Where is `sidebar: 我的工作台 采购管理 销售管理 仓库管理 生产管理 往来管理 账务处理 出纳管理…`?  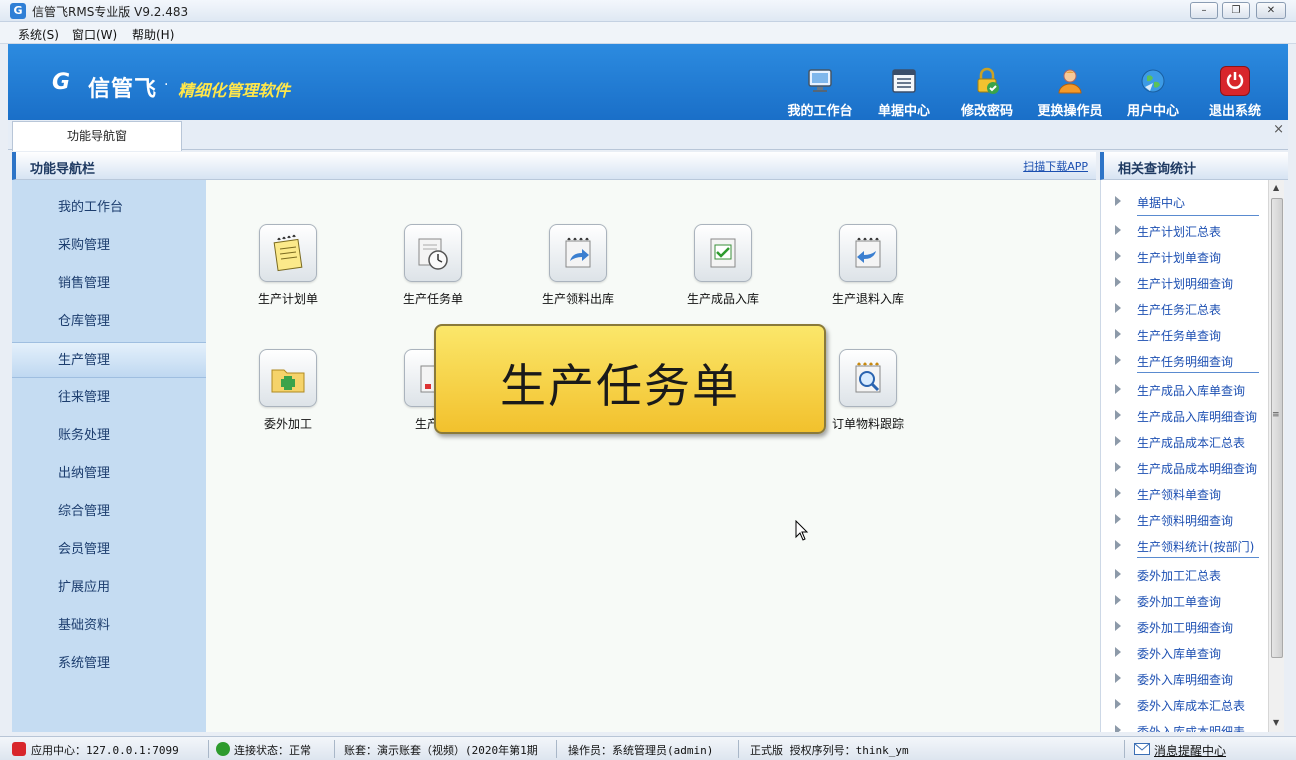 sidebar: 我的工作台 采购管理 销售管理 仓库管理 生产管理 往来管理 账务处理 出纳管理… is located at coordinates (109, 456).